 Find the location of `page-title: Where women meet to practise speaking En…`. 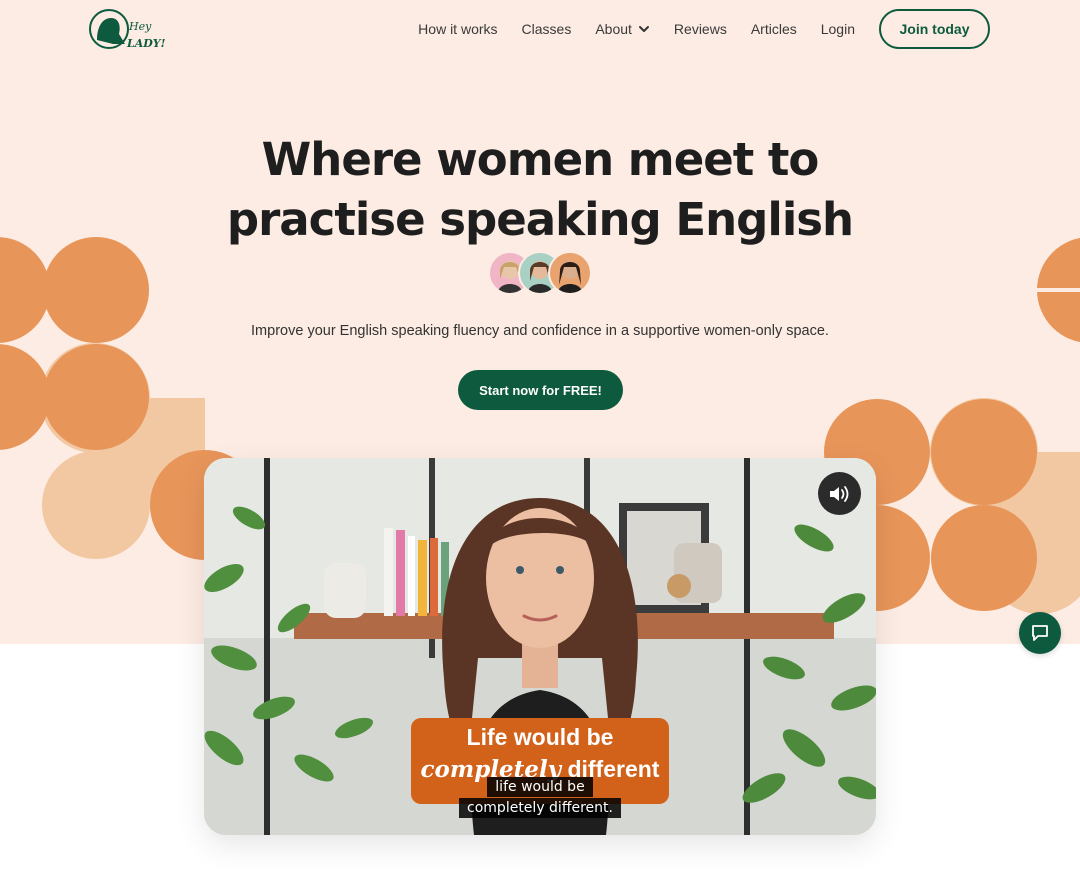

page-title: Where women meet to practise speaking En… is located at coordinates (540, 190).